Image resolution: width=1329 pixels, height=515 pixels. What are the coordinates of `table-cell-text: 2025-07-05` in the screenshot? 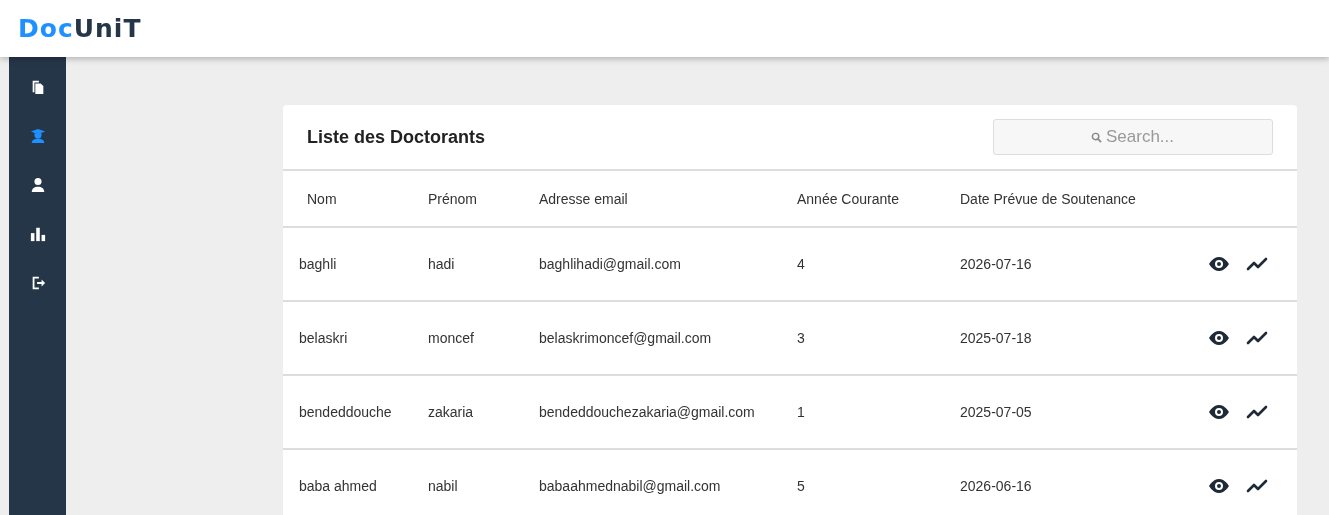 It's located at (996, 412).